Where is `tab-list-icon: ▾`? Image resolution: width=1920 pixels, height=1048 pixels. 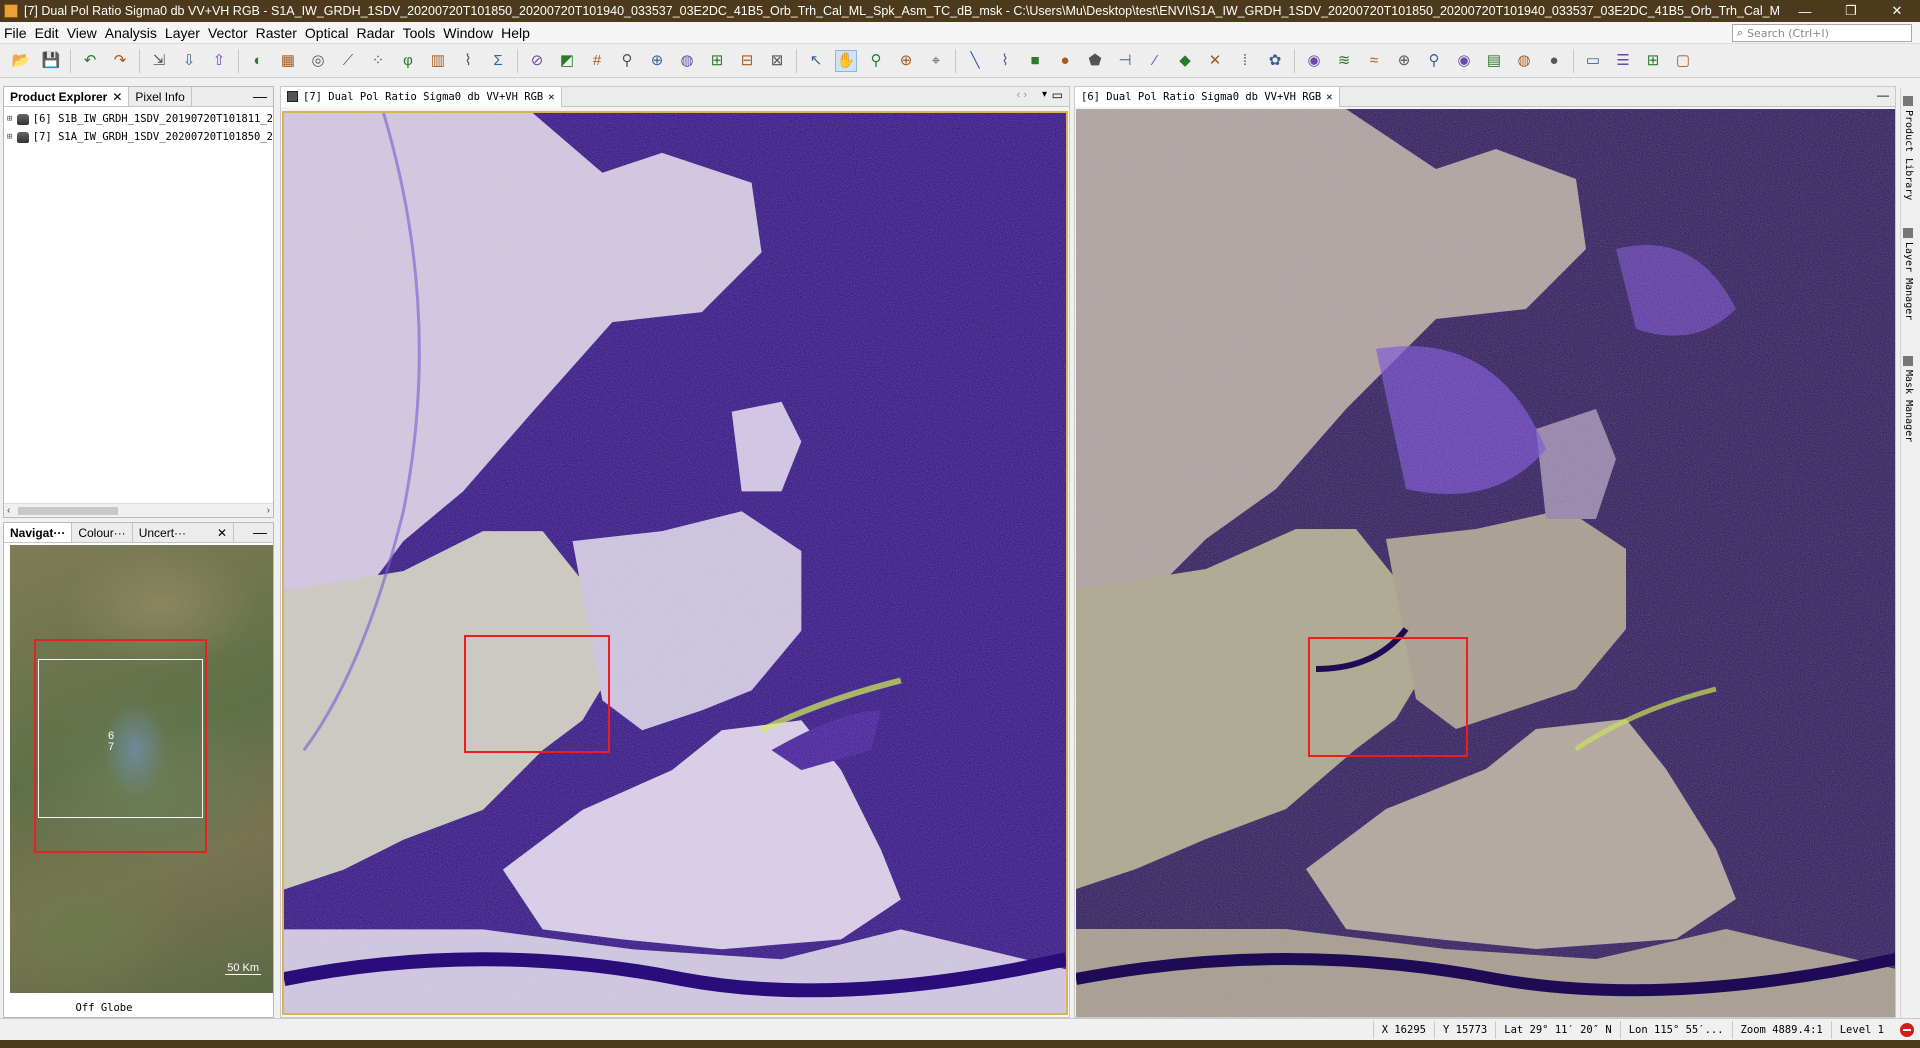
tab-list-icon: ▾ is located at coordinates (1044, 94).